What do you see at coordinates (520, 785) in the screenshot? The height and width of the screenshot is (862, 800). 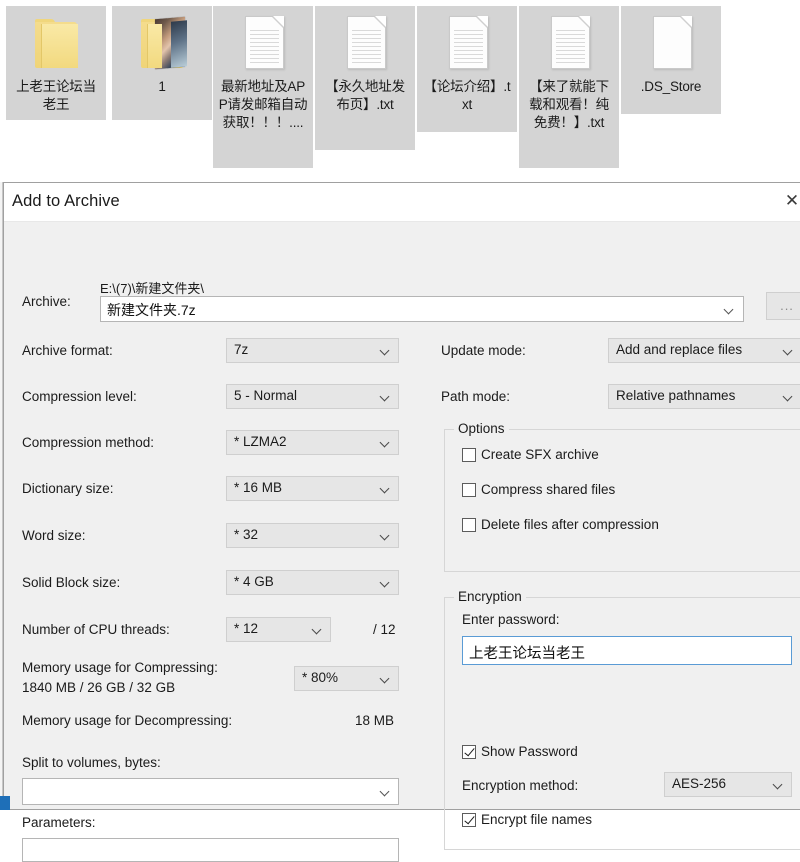 I see `encryption-method-label: Encryption method:` at bounding box center [520, 785].